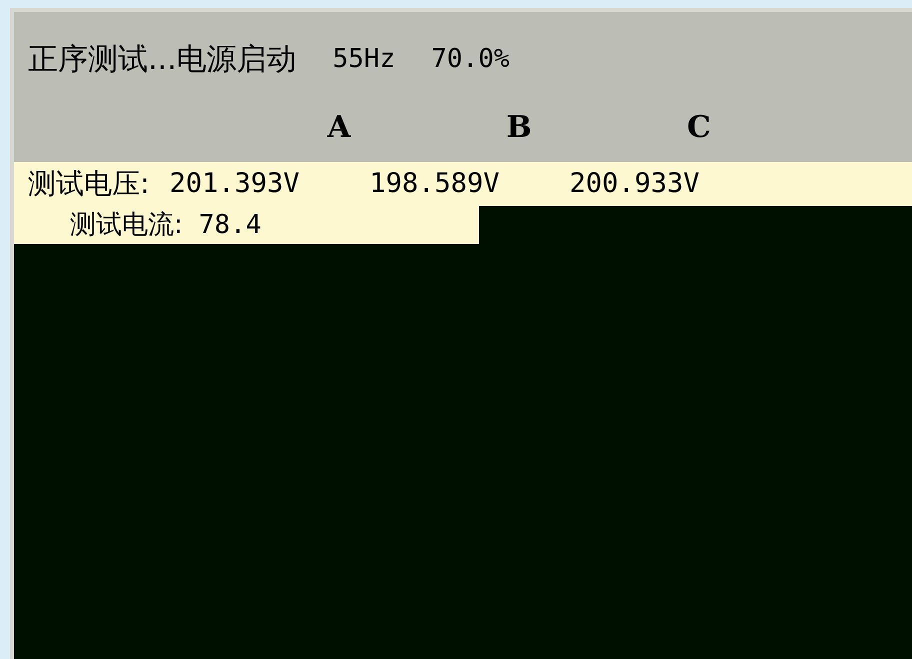 The width and height of the screenshot is (912, 659). Describe the element at coordinates (470, 59) in the screenshot. I see `percent-reading: 70.0%` at that location.